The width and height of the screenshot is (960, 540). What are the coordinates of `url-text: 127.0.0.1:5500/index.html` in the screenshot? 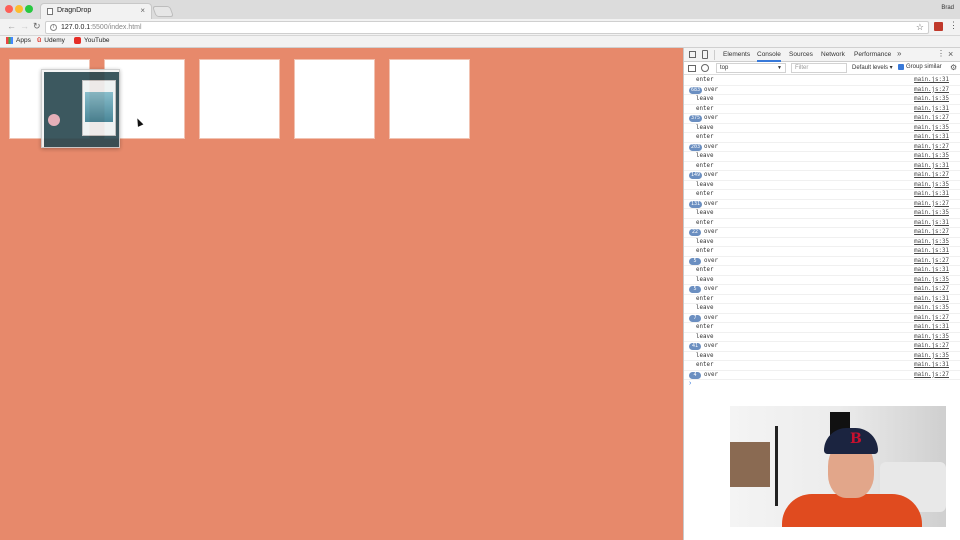 It's located at (101, 27).